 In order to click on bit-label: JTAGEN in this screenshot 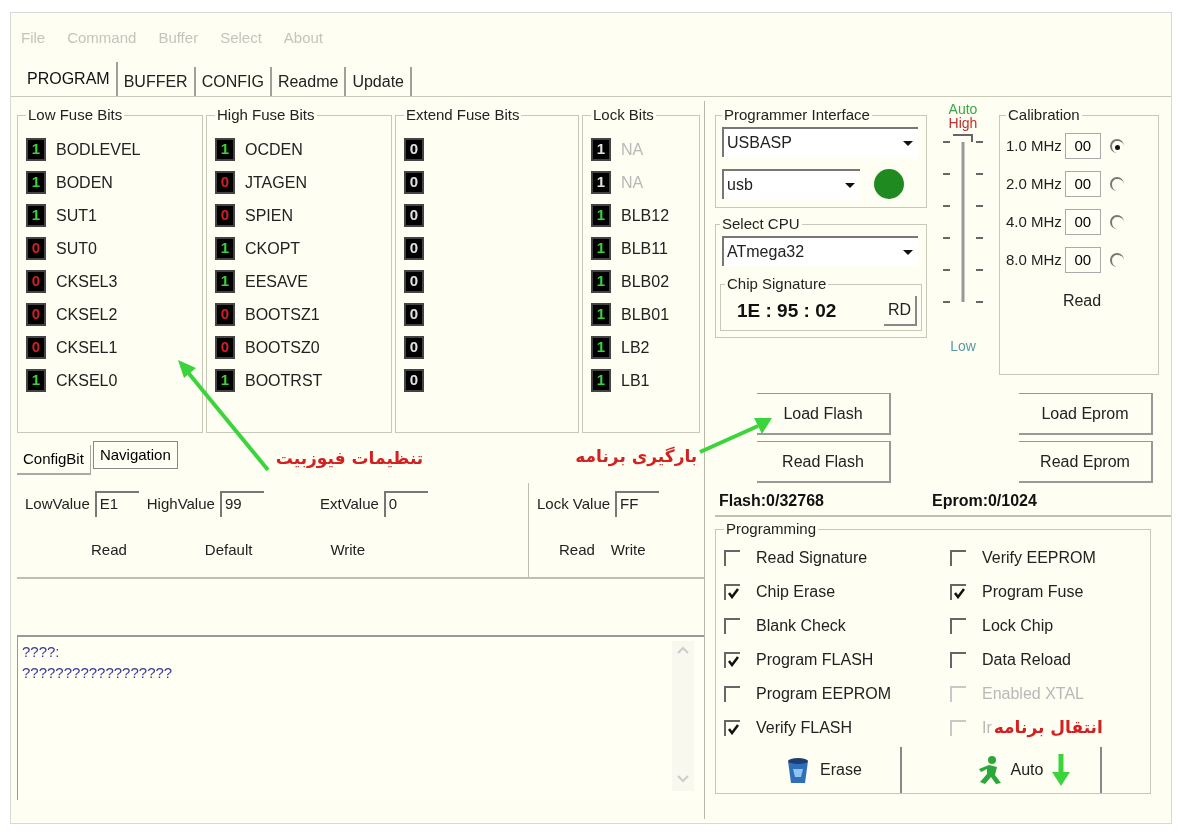, I will do `click(276, 182)`.